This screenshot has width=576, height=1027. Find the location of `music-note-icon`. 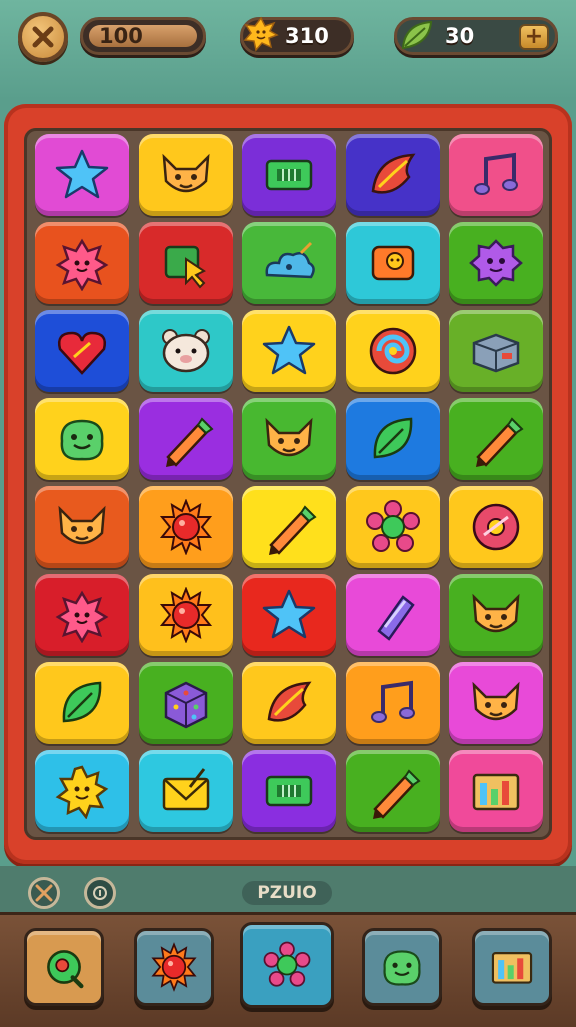

music-note-icon is located at coordinates (496, 173).